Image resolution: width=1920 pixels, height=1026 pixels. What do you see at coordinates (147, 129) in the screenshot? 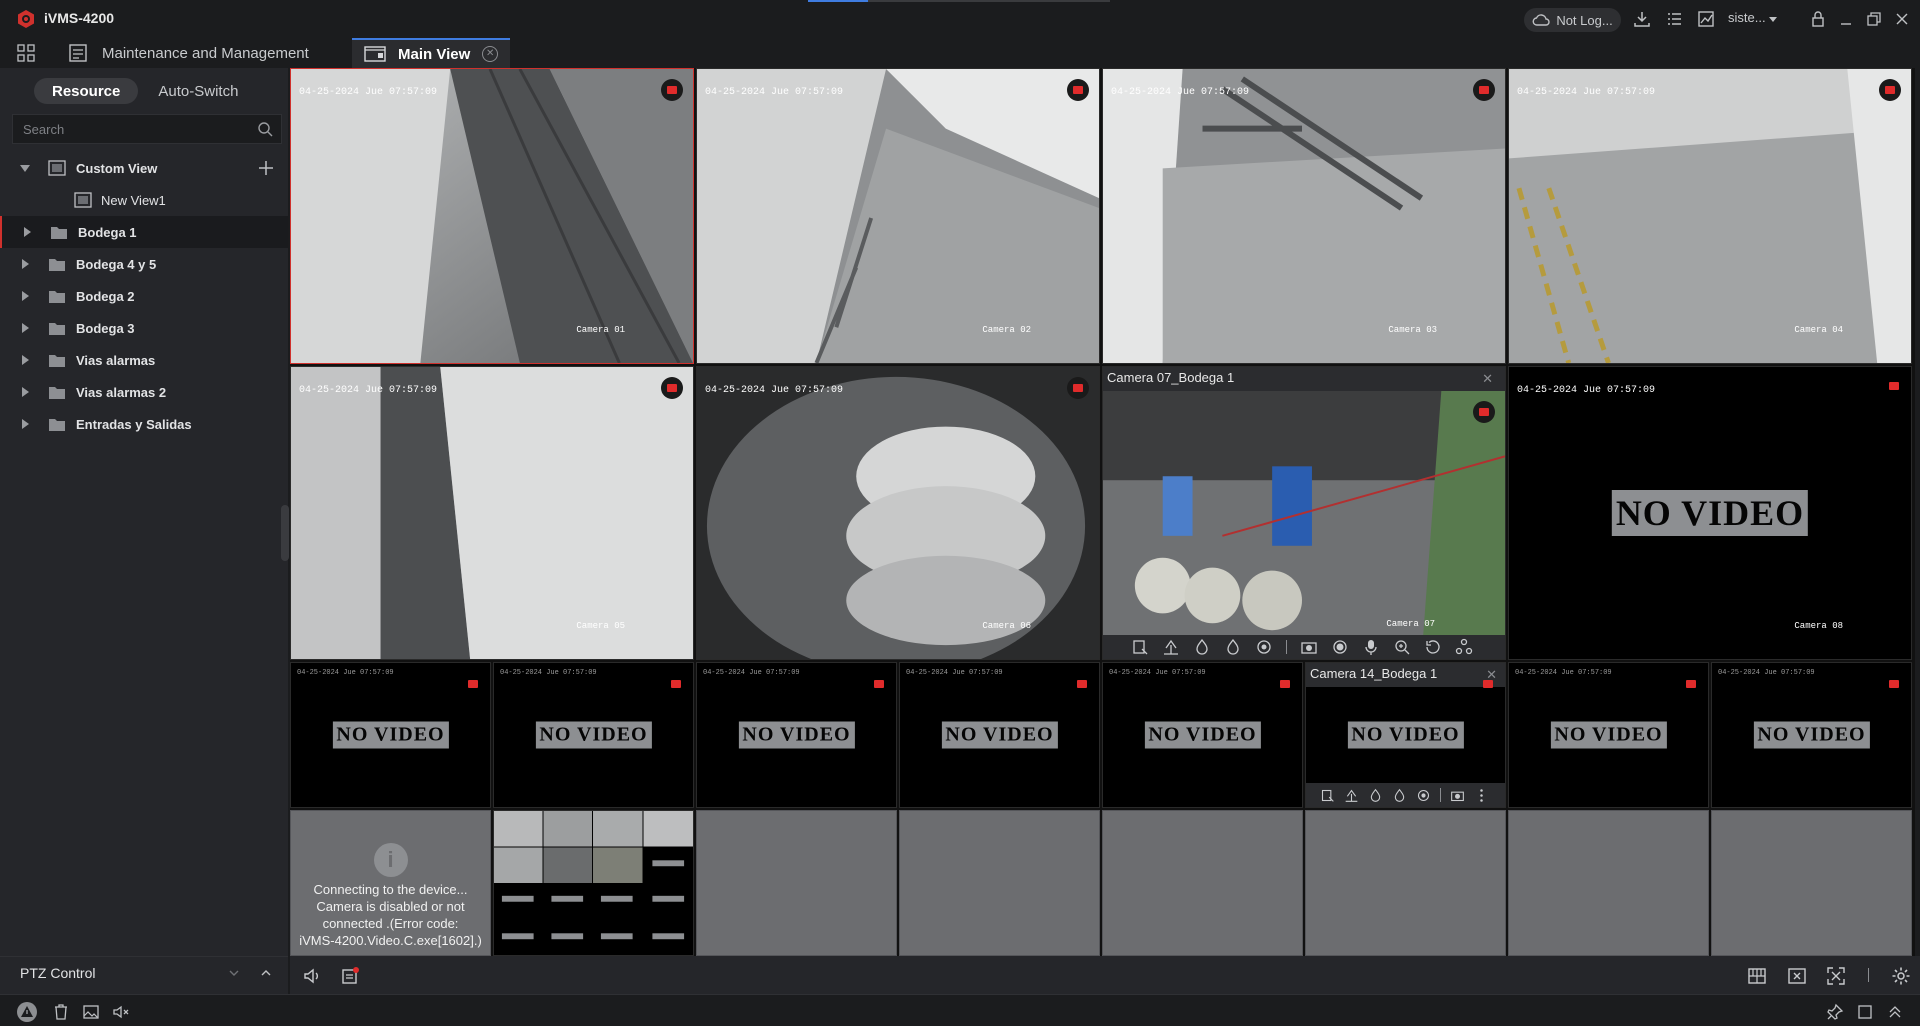
I see `search-input` at bounding box center [147, 129].